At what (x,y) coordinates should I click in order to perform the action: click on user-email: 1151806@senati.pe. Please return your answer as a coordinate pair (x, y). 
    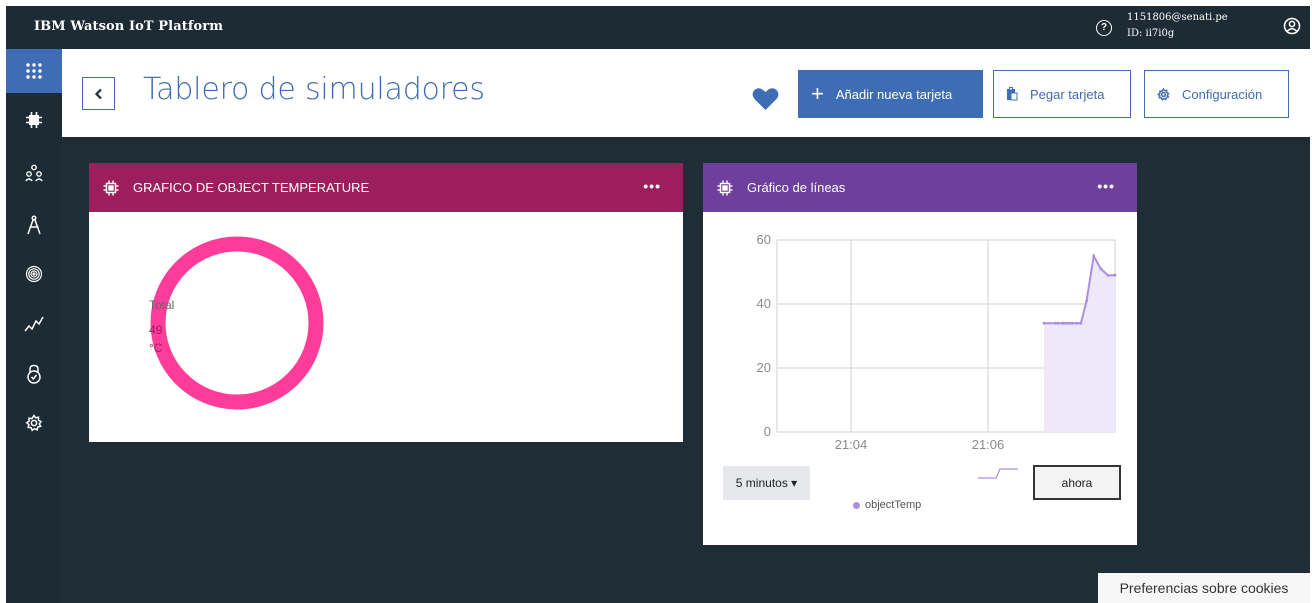
    Looking at the image, I should click on (1177, 17).